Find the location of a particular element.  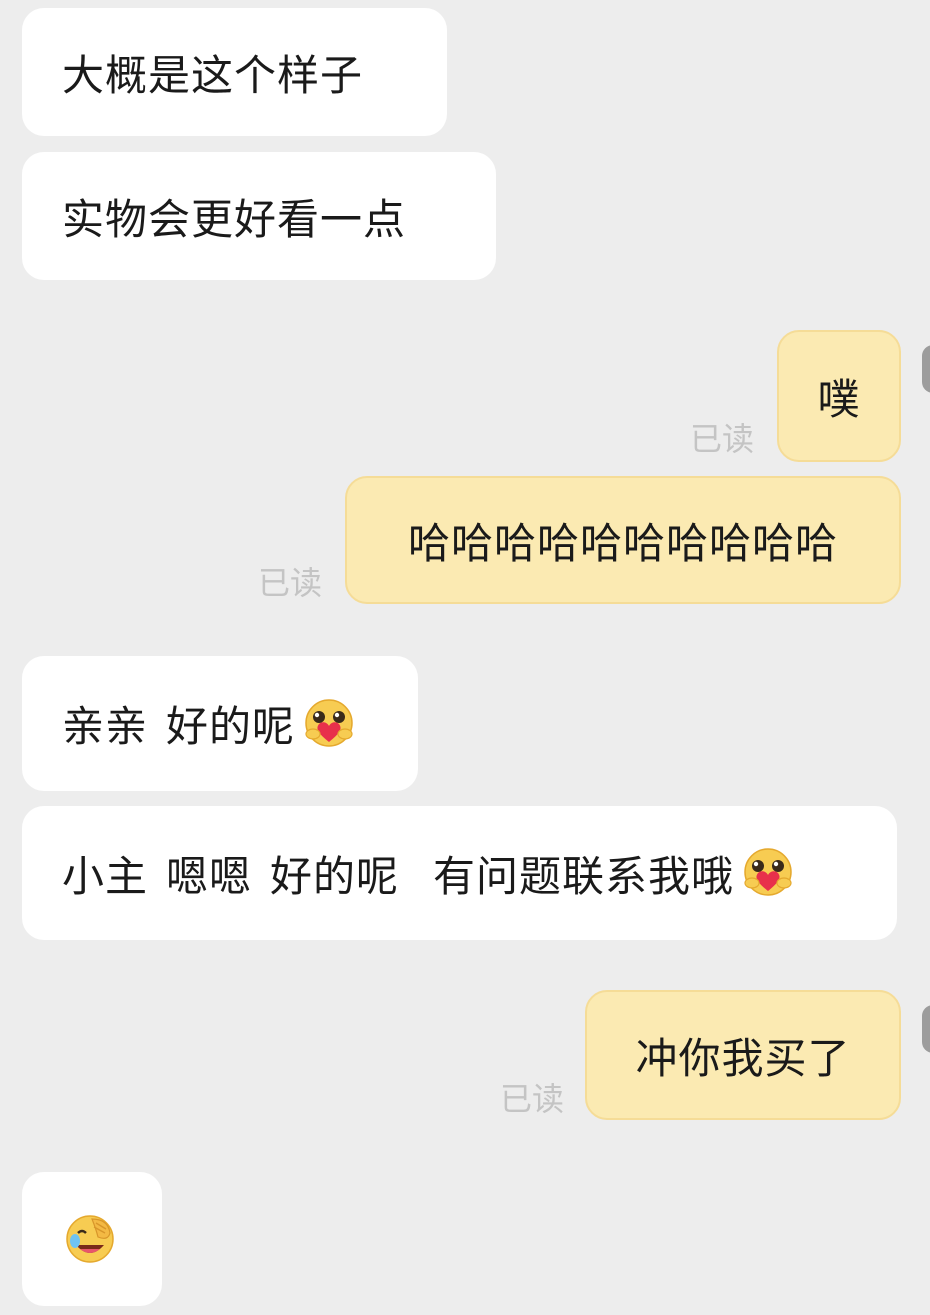

incoming-message-bubble: 亲亲 好的呢 is located at coordinates (220, 723).